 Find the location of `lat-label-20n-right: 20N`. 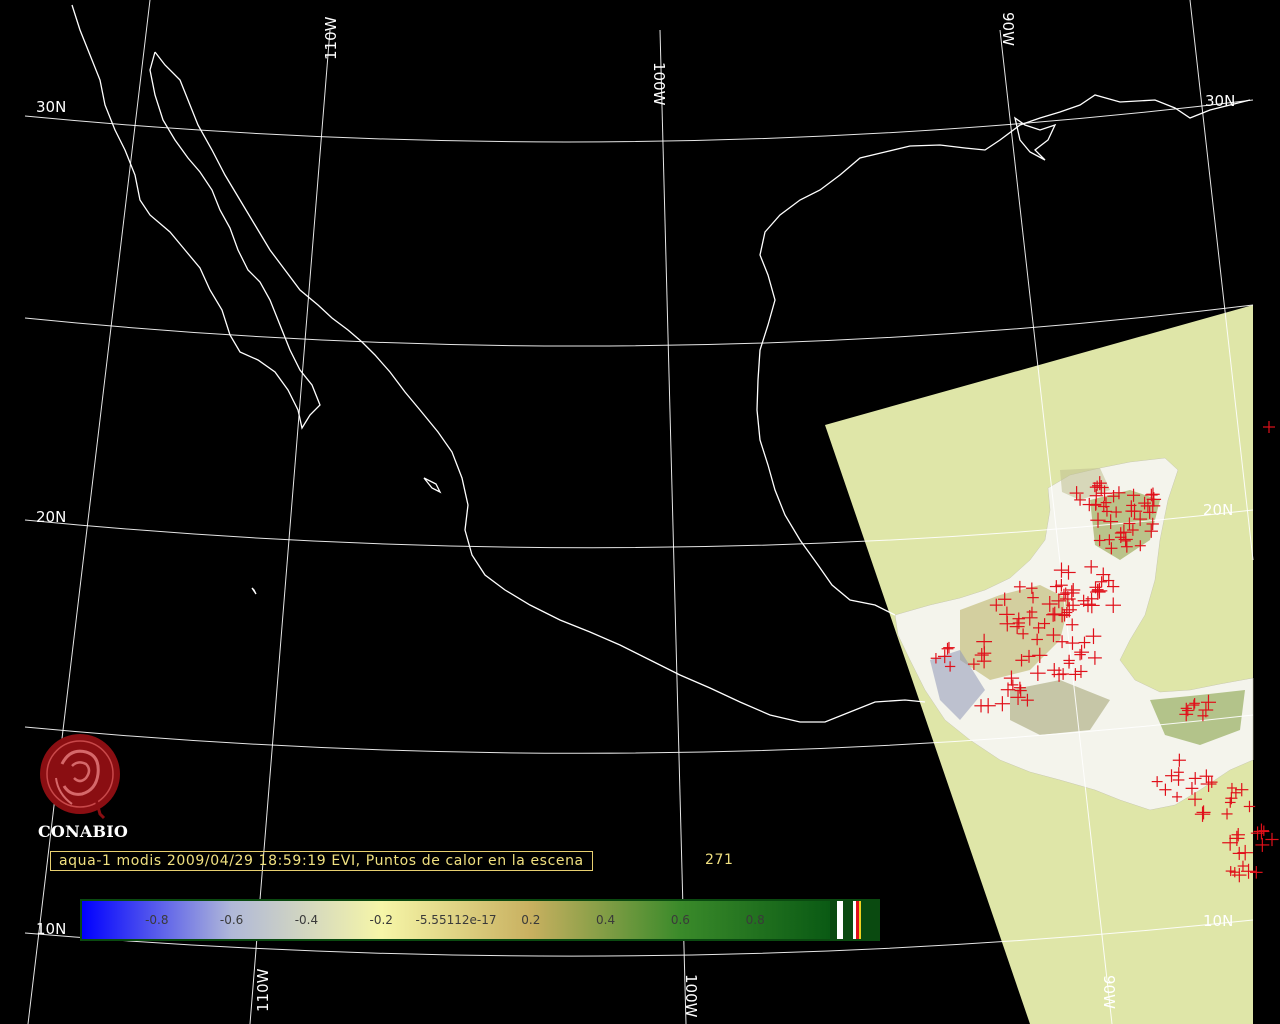

lat-label-20n-right: 20N is located at coordinates (1218, 510).